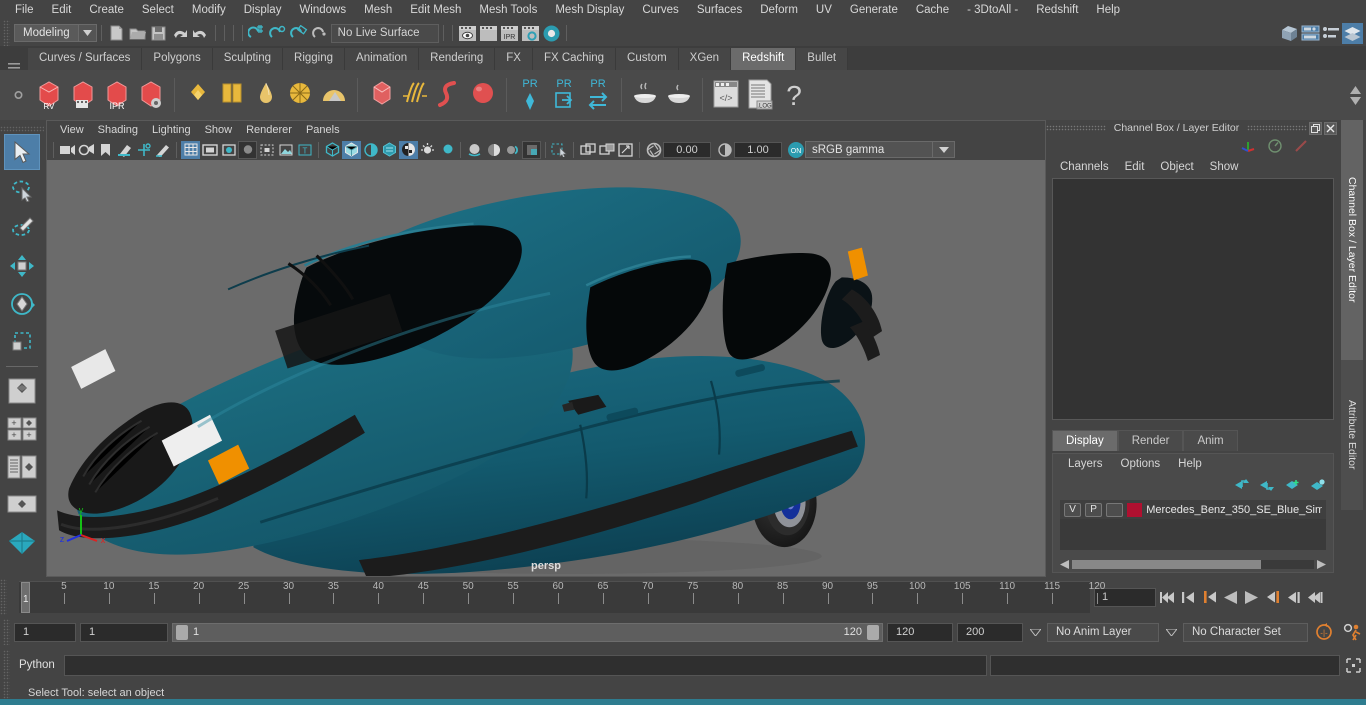  Describe the element at coordinates (1103, 632) in the screenshot. I see `anim-layer-combo: No Anim Layer` at that location.